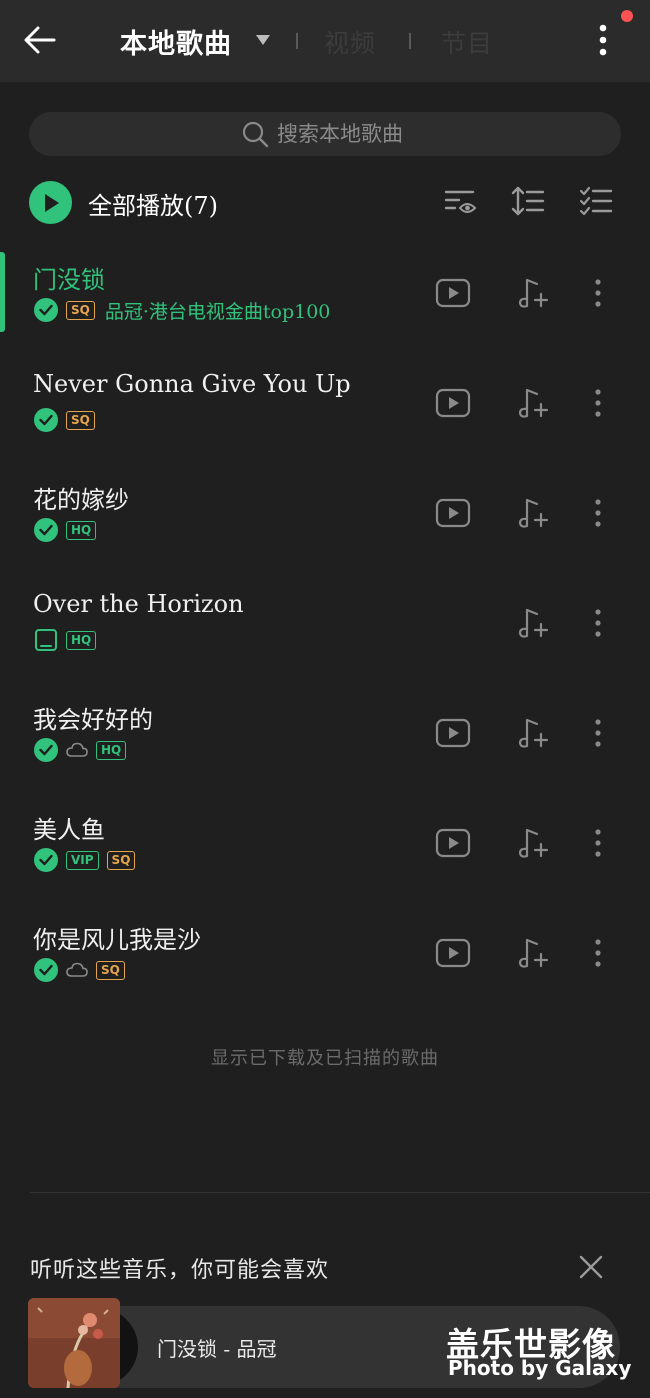 This screenshot has height=1398, width=650. What do you see at coordinates (69, 280) in the screenshot?
I see `song-title: 门没锁` at bounding box center [69, 280].